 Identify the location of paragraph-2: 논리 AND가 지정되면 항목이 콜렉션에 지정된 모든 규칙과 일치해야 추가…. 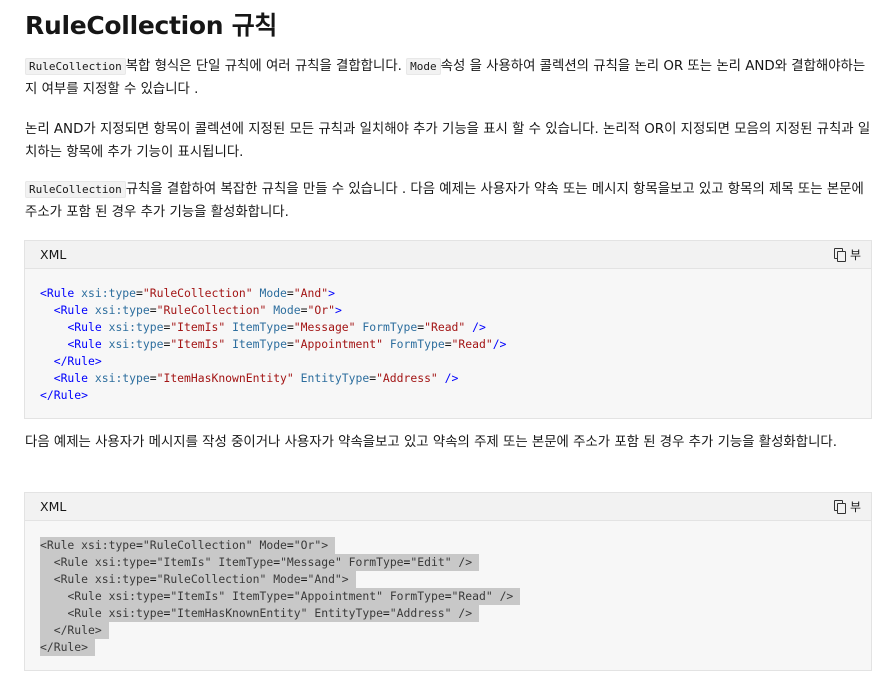
(450, 141).